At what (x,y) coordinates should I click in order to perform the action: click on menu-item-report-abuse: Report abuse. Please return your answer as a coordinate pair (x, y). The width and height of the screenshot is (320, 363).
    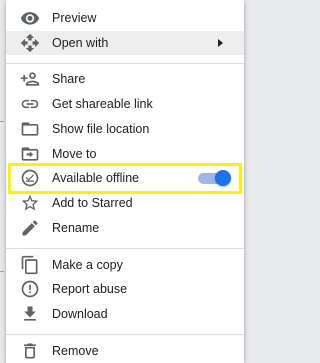
    Looking at the image, I should click on (125, 289).